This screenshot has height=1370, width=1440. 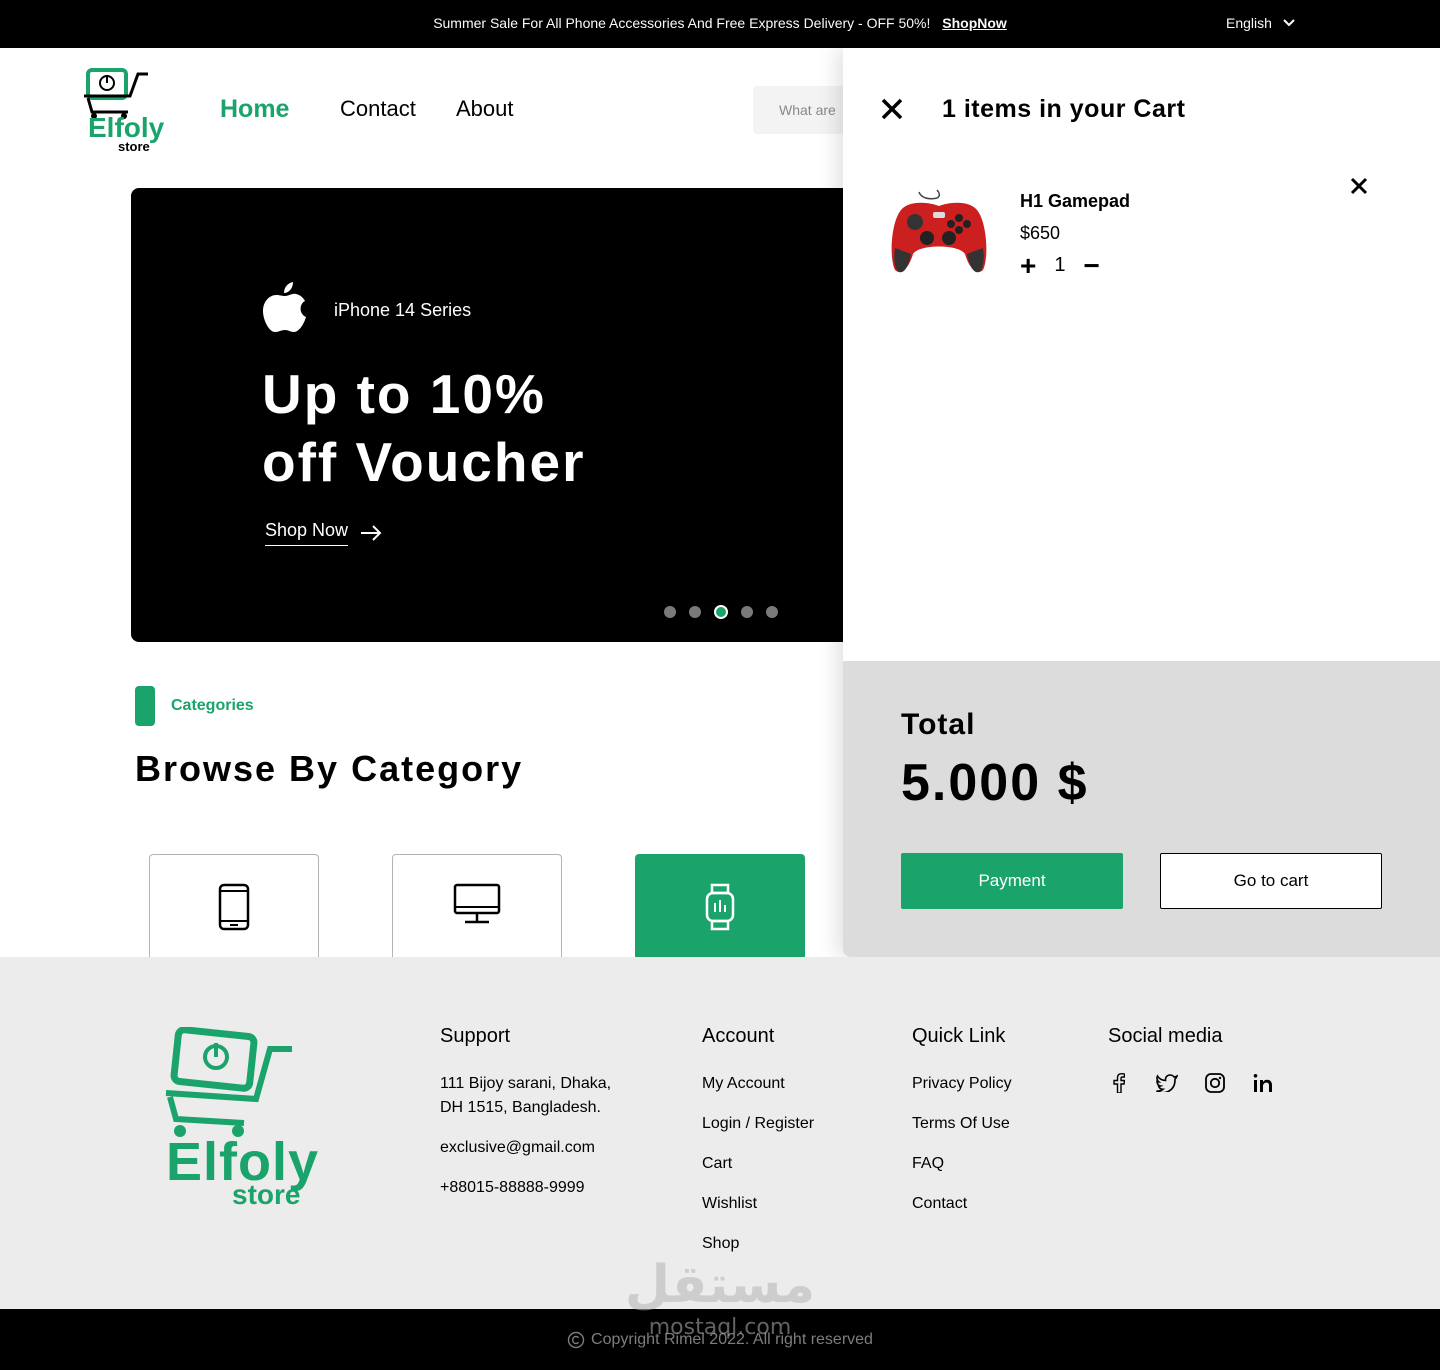 I want to click on quantity-minus-button: −, so click(x=1091, y=265).